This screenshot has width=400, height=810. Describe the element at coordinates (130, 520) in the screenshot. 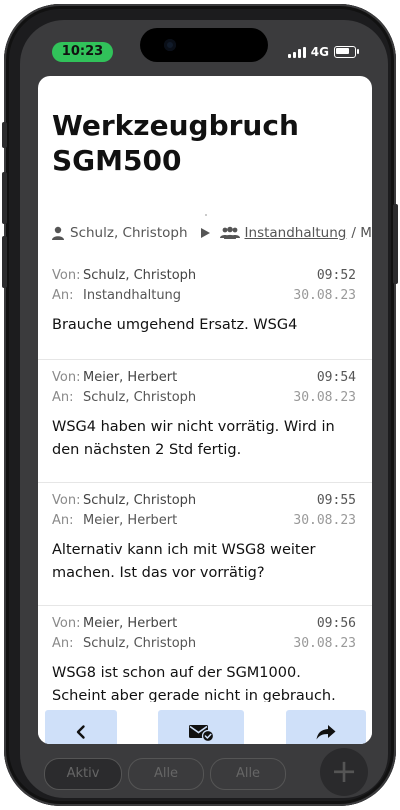

I see `message-recipient: Meier, Herbert` at that location.